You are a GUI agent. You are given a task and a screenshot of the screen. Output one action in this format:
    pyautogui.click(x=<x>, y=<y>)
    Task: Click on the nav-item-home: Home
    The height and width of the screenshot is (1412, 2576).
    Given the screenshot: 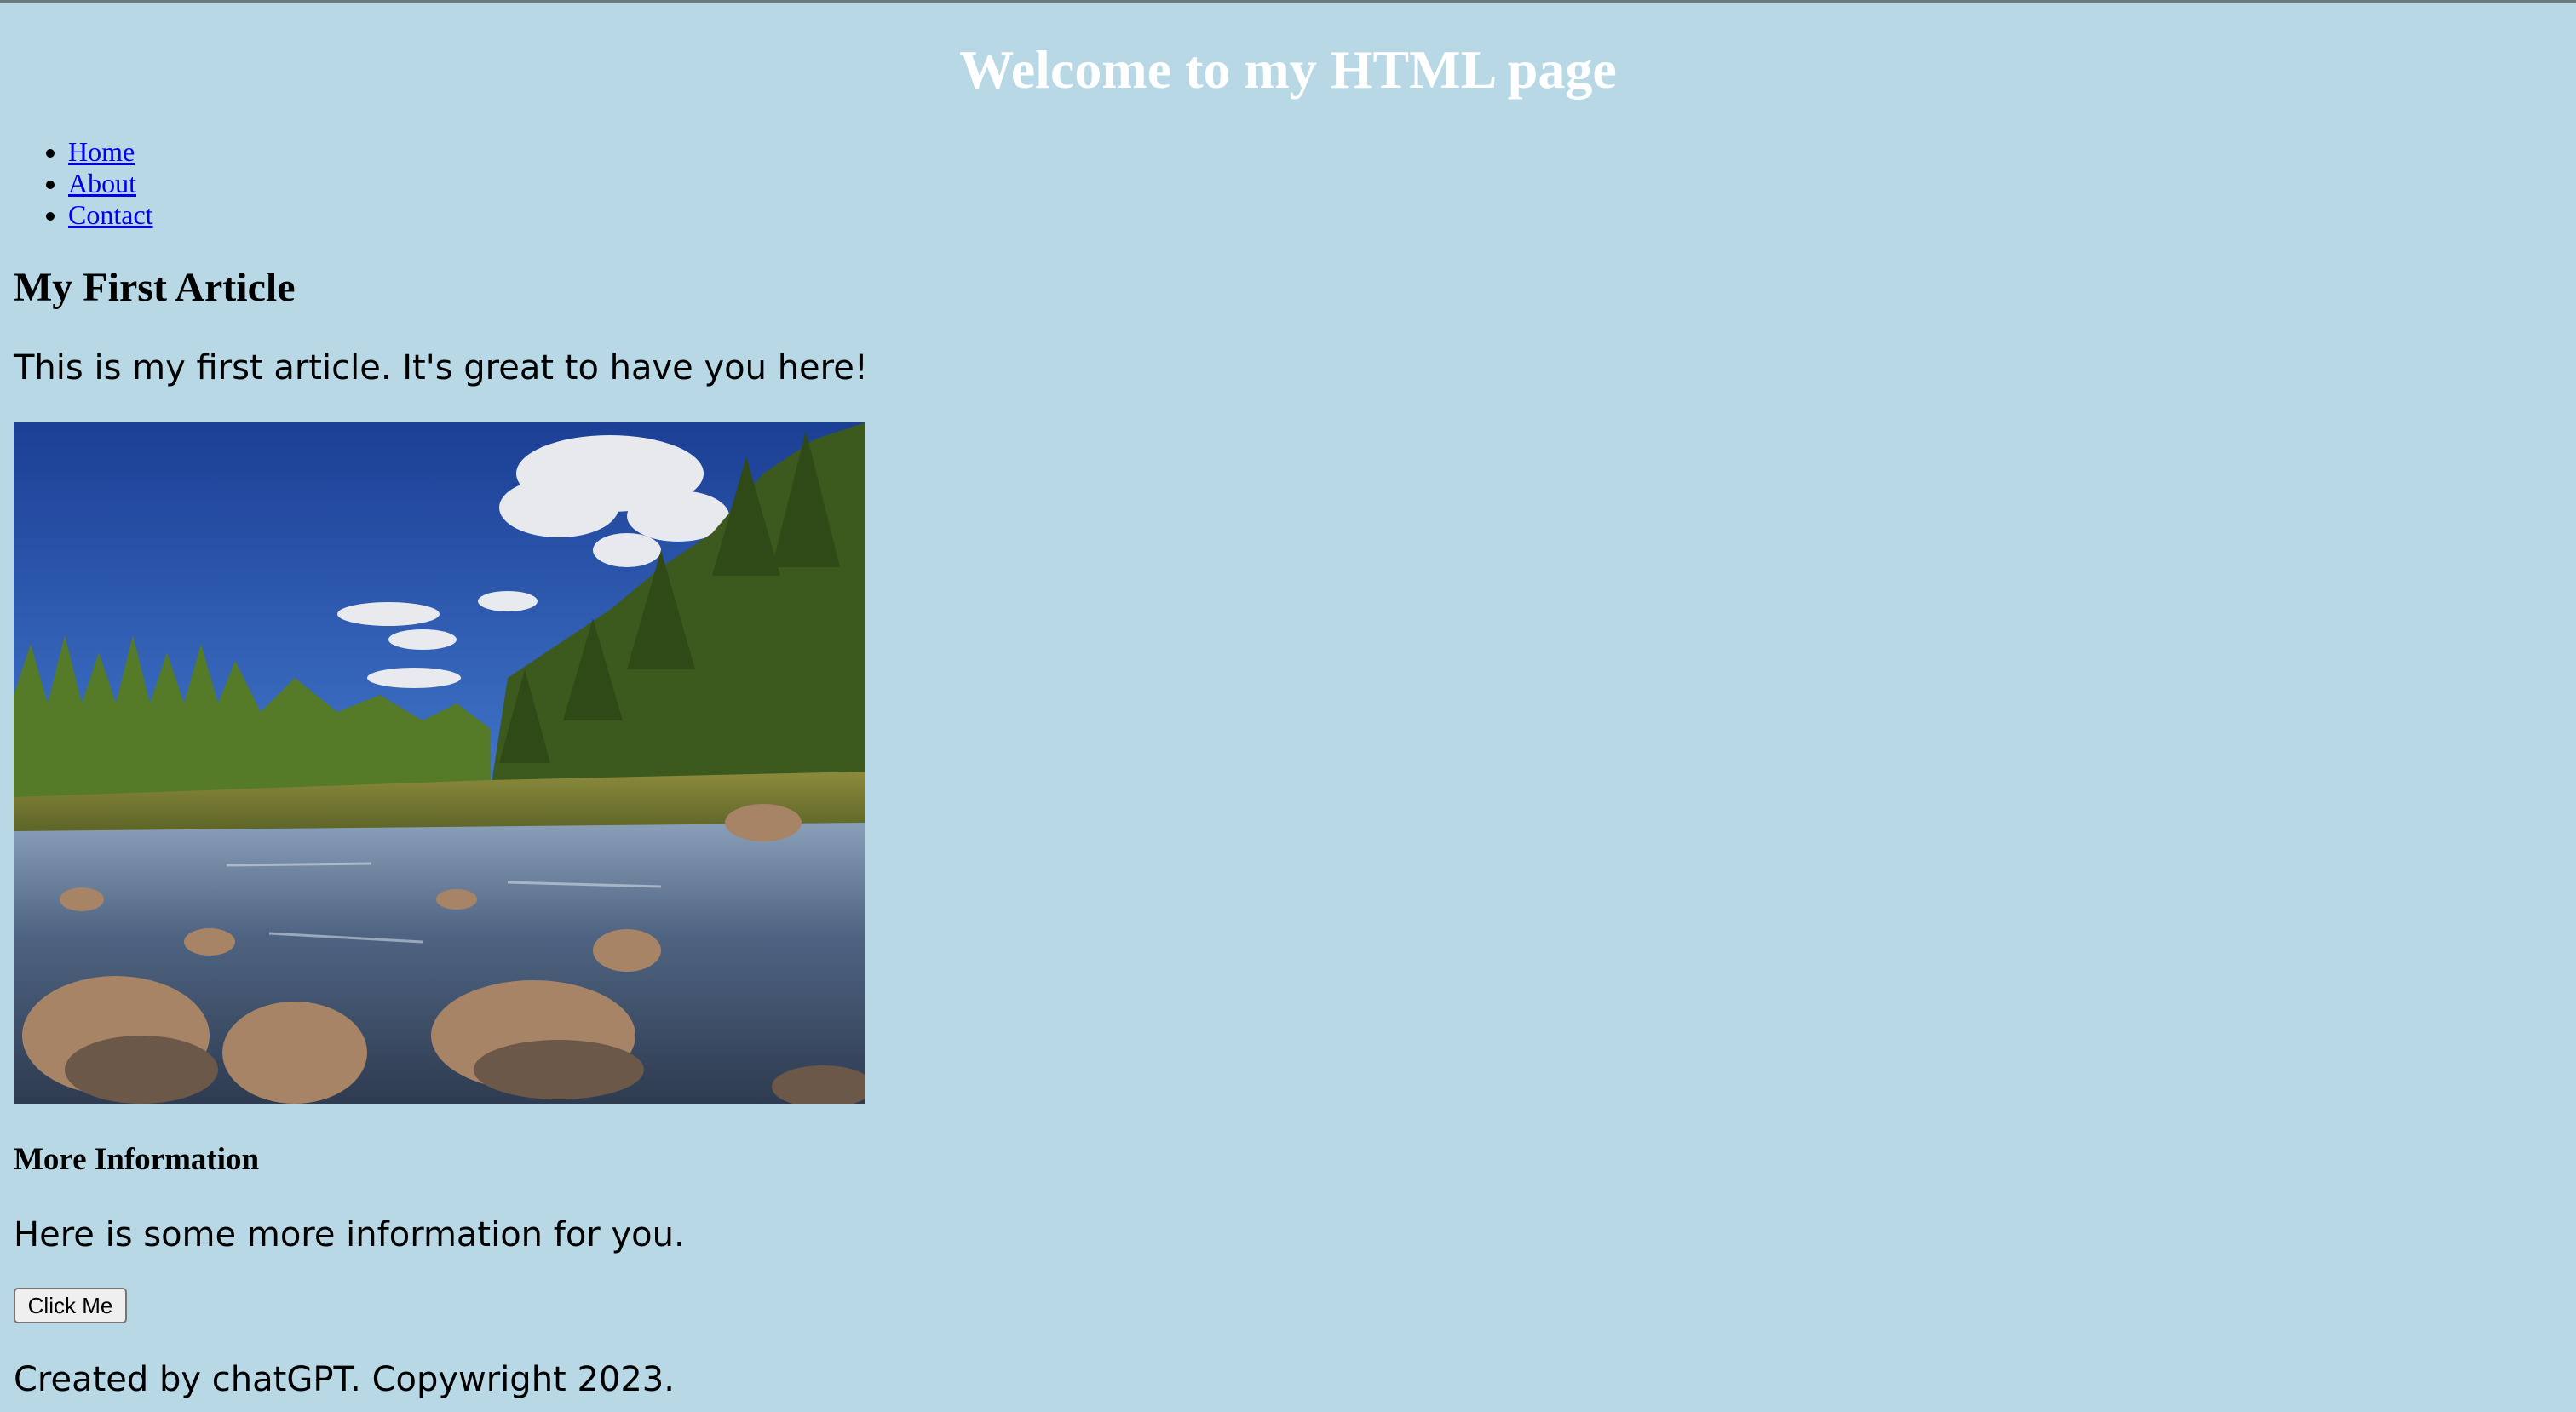 What is the action you would take?
    pyautogui.click(x=111, y=152)
    